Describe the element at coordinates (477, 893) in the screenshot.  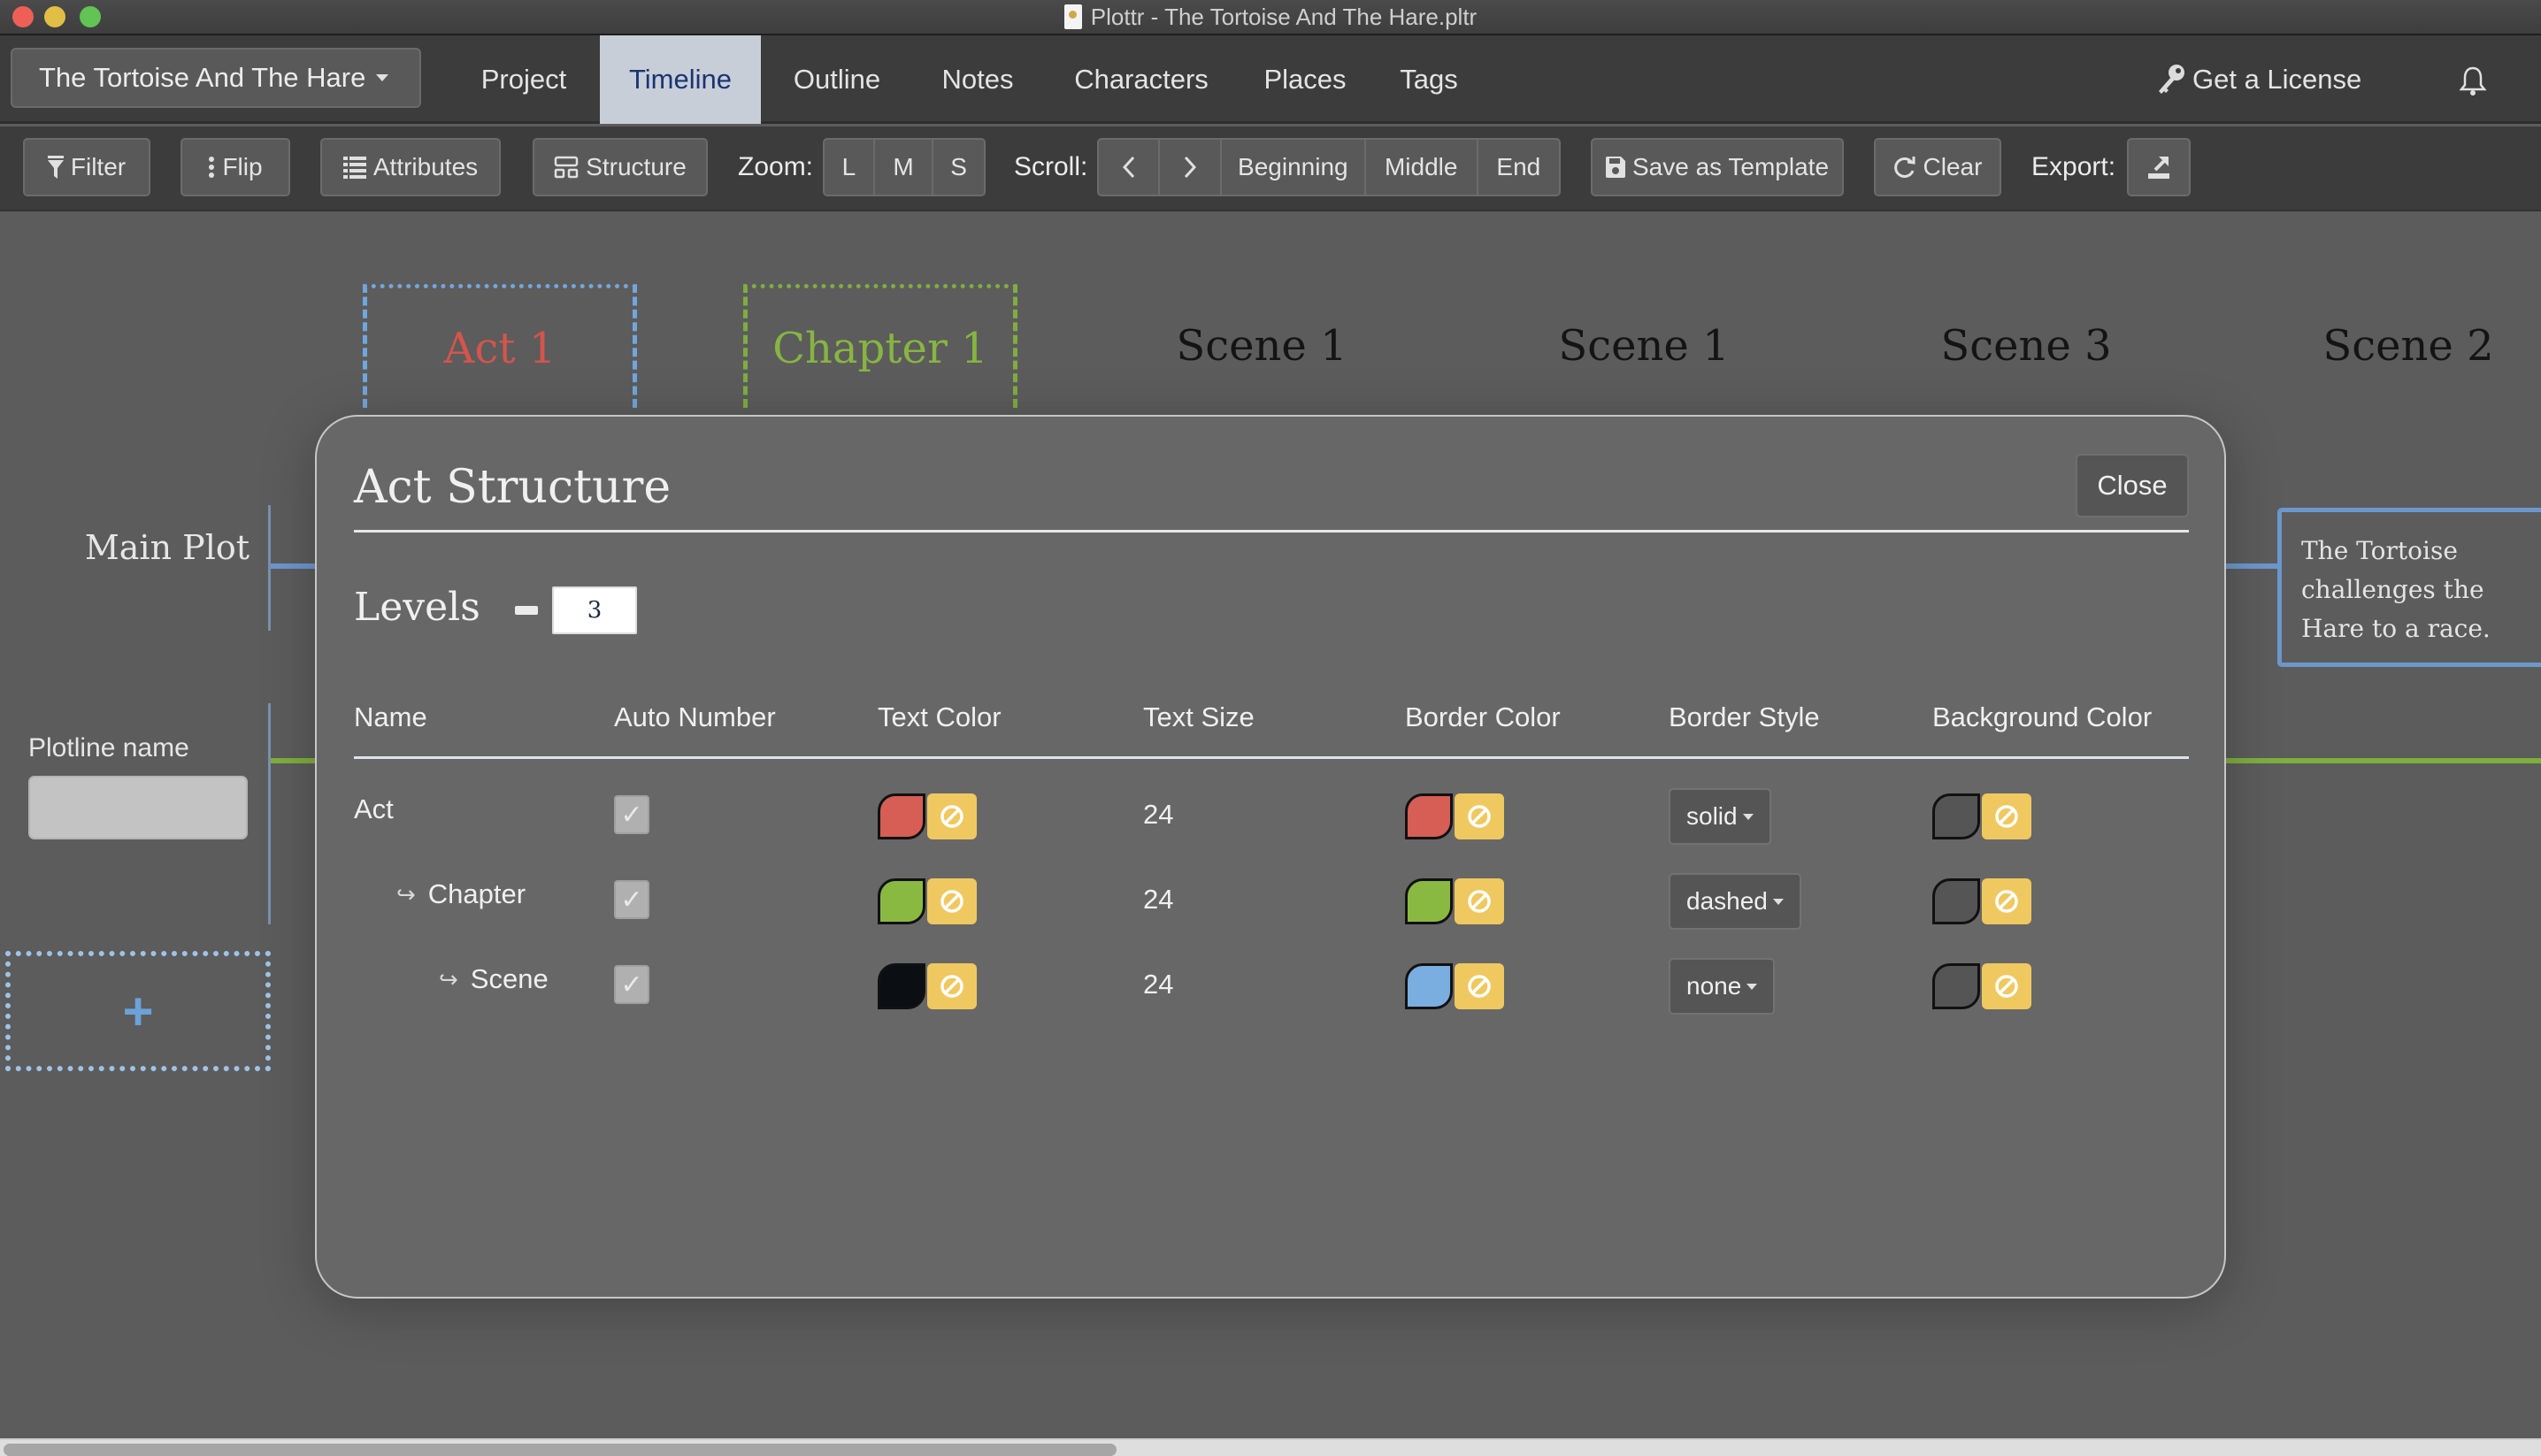
I see `level-name-label: Chapter` at that location.